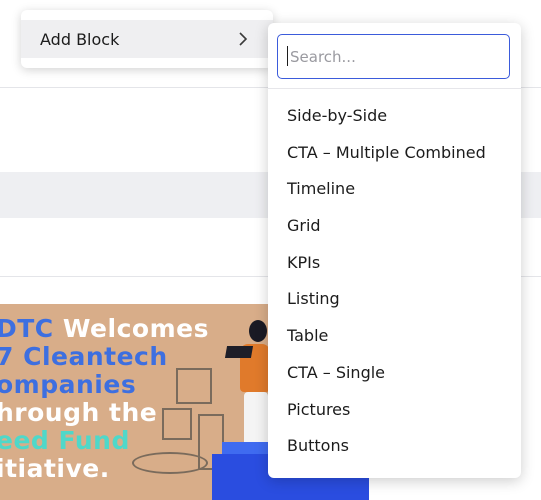  I want to click on menu-item-label: Add Block, so click(80, 39).